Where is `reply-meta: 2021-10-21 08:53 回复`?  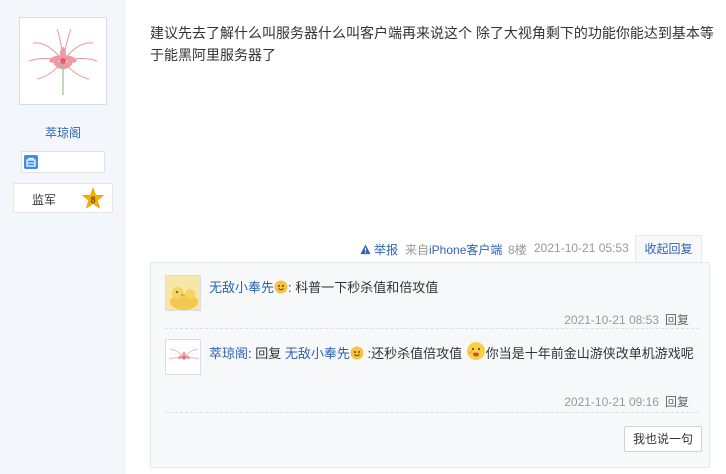 reply-meta: 2021-10-21 08:53 回复 is located at coordinates (626, 319).